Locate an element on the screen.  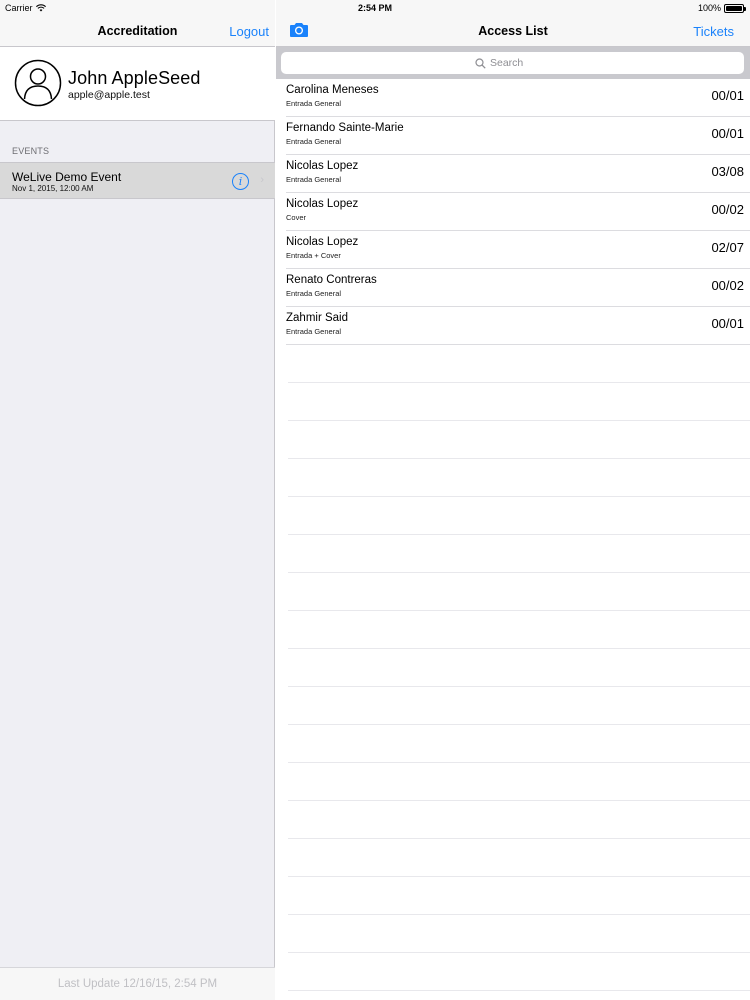
event-title: WeLive Demo Event is located at coordinates (67, 177).